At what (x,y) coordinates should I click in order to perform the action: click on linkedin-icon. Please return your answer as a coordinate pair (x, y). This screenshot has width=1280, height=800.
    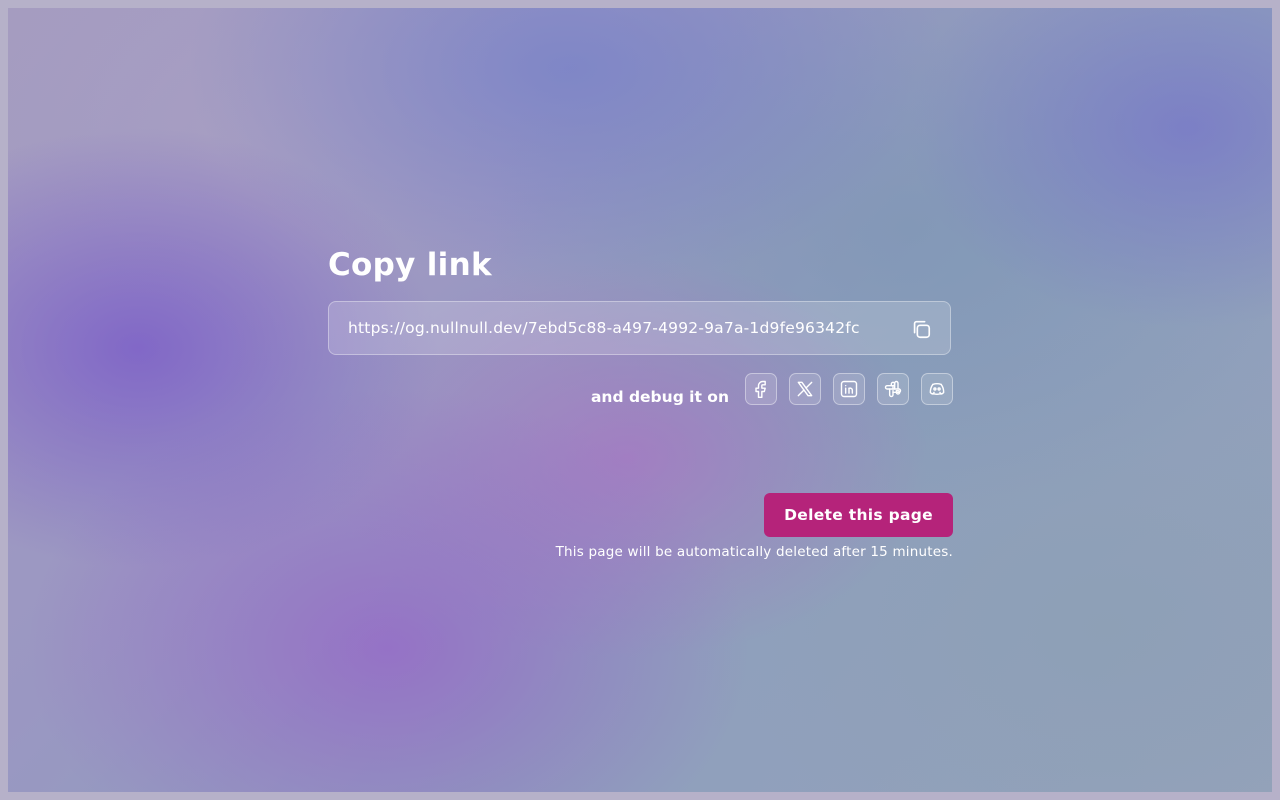
    Looking at the image, I should click on (849, 389).